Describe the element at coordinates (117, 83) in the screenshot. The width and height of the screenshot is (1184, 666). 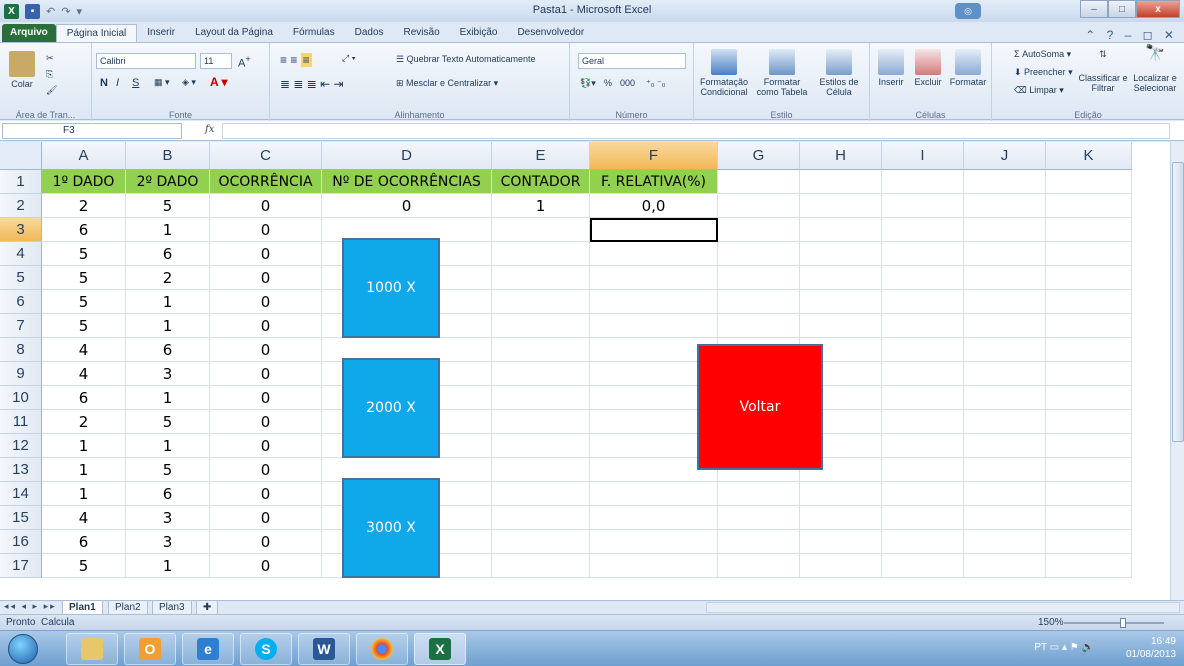
I see `italic-button: I` at that location.